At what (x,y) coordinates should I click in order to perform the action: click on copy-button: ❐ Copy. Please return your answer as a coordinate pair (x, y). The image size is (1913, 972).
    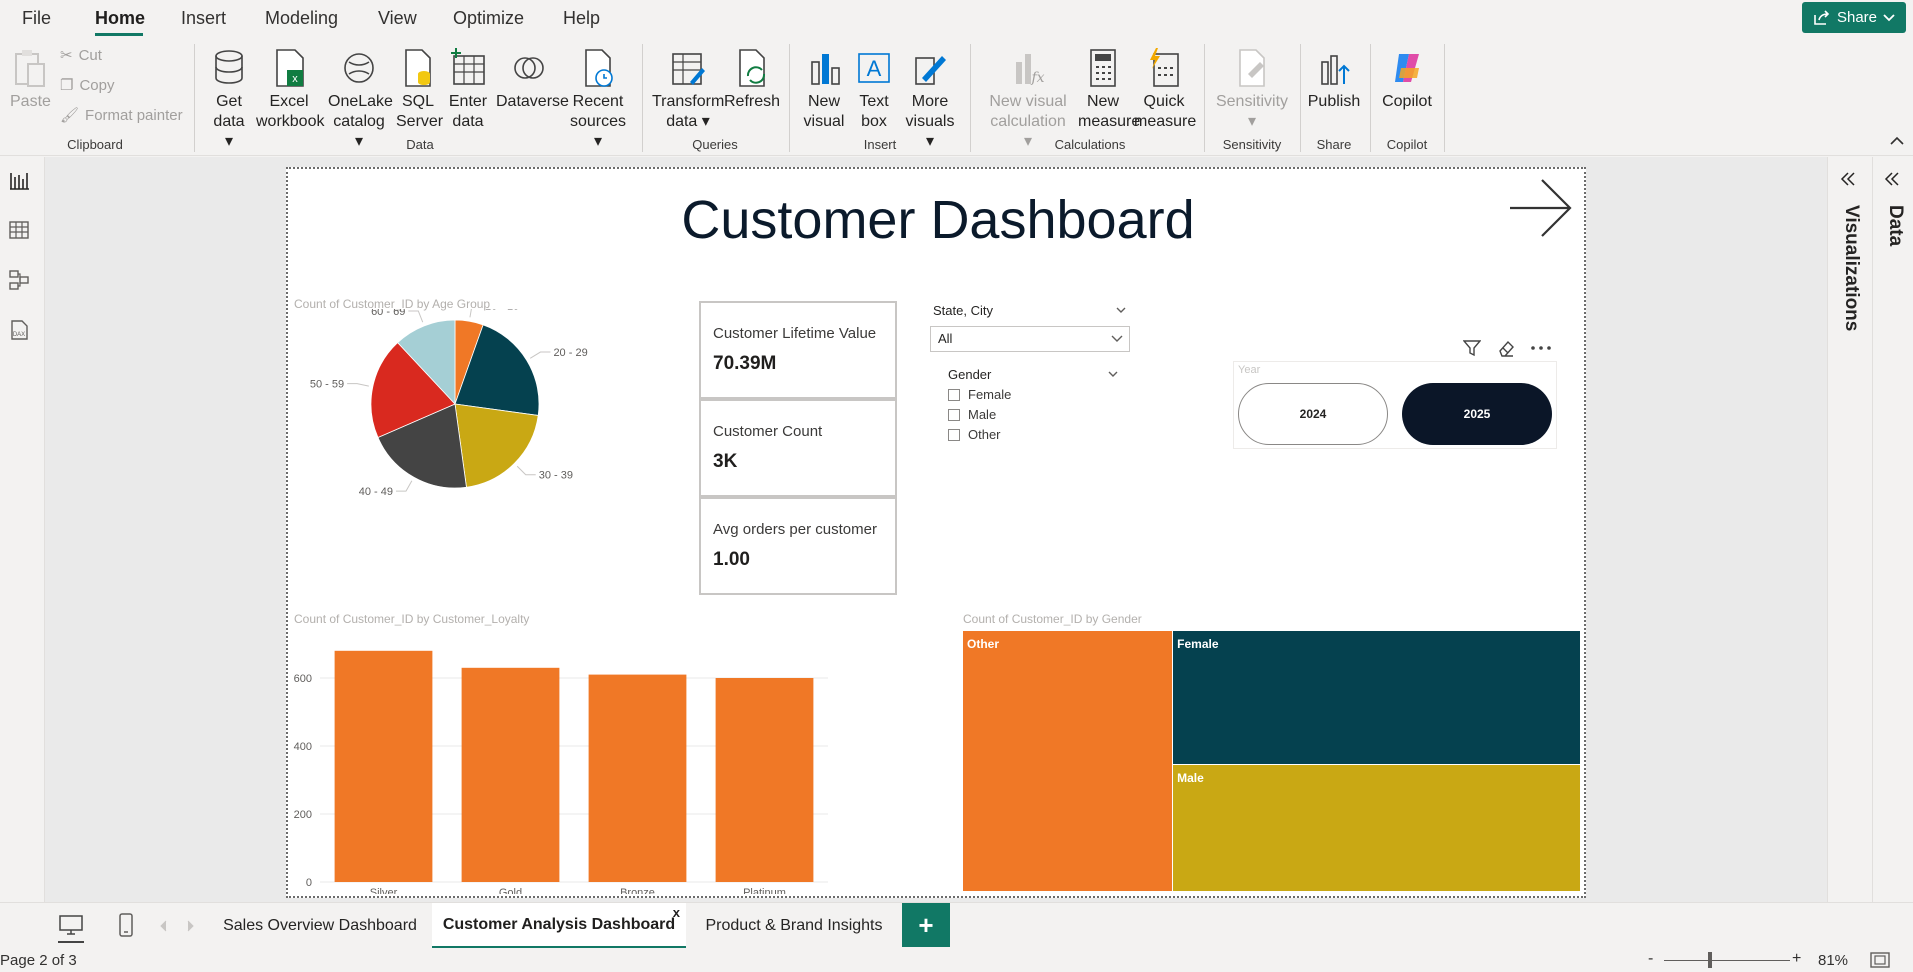
    Looking at the image, I should click on (87, 85).